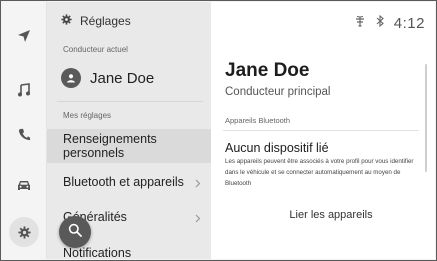  Describe the element at coordinates (278, 92) in the screenshot. I see `profile-role: Conducteur principal` at that location.